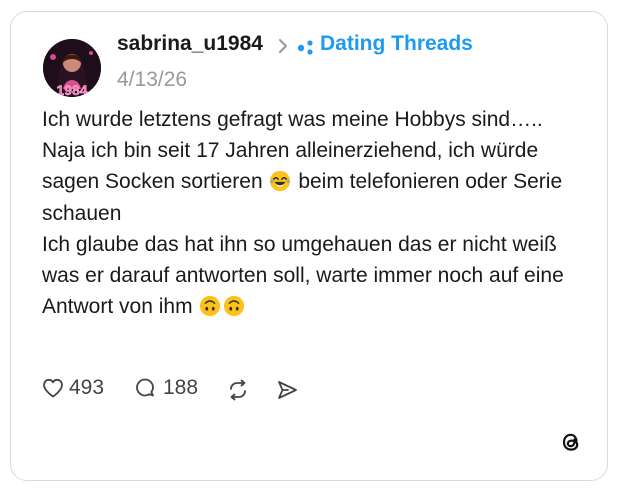 This screenshot has height=493, width=620. Describe the element at coordinates (396, 44) in the screenshot. I see `topic-tag: Dating Threads` at that location.